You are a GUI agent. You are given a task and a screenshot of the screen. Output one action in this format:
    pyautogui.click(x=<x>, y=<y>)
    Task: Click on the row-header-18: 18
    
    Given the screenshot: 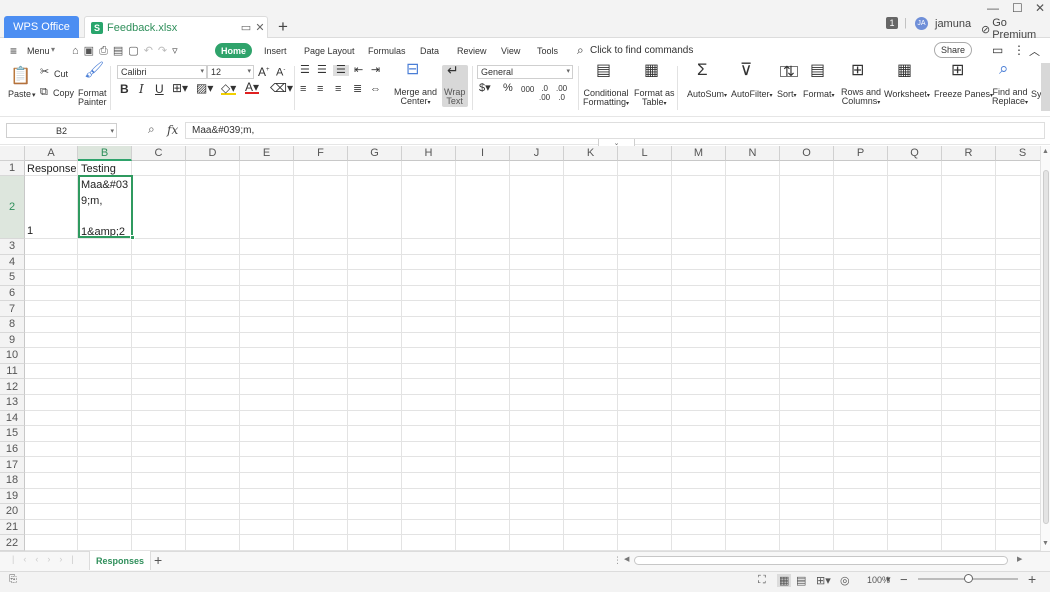 What is the action you would take?
    pyautogui.click(x=12, y=481)
    